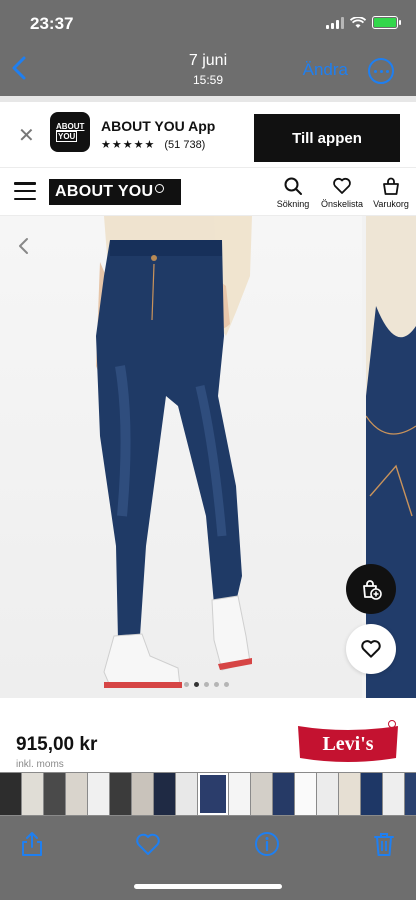 The height and width of the screenshot is (900, 416). I want to click on gallery-prev-icon, so click(24, 246).